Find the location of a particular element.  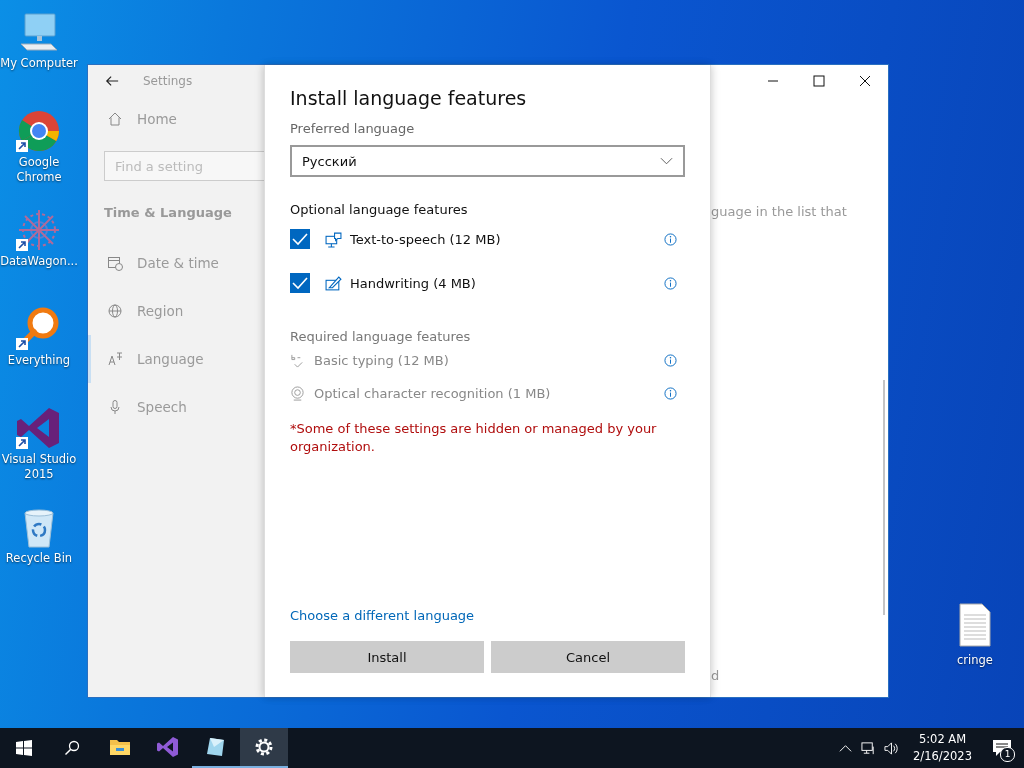

chevron-down-icon is located at coordinates (666, 161).